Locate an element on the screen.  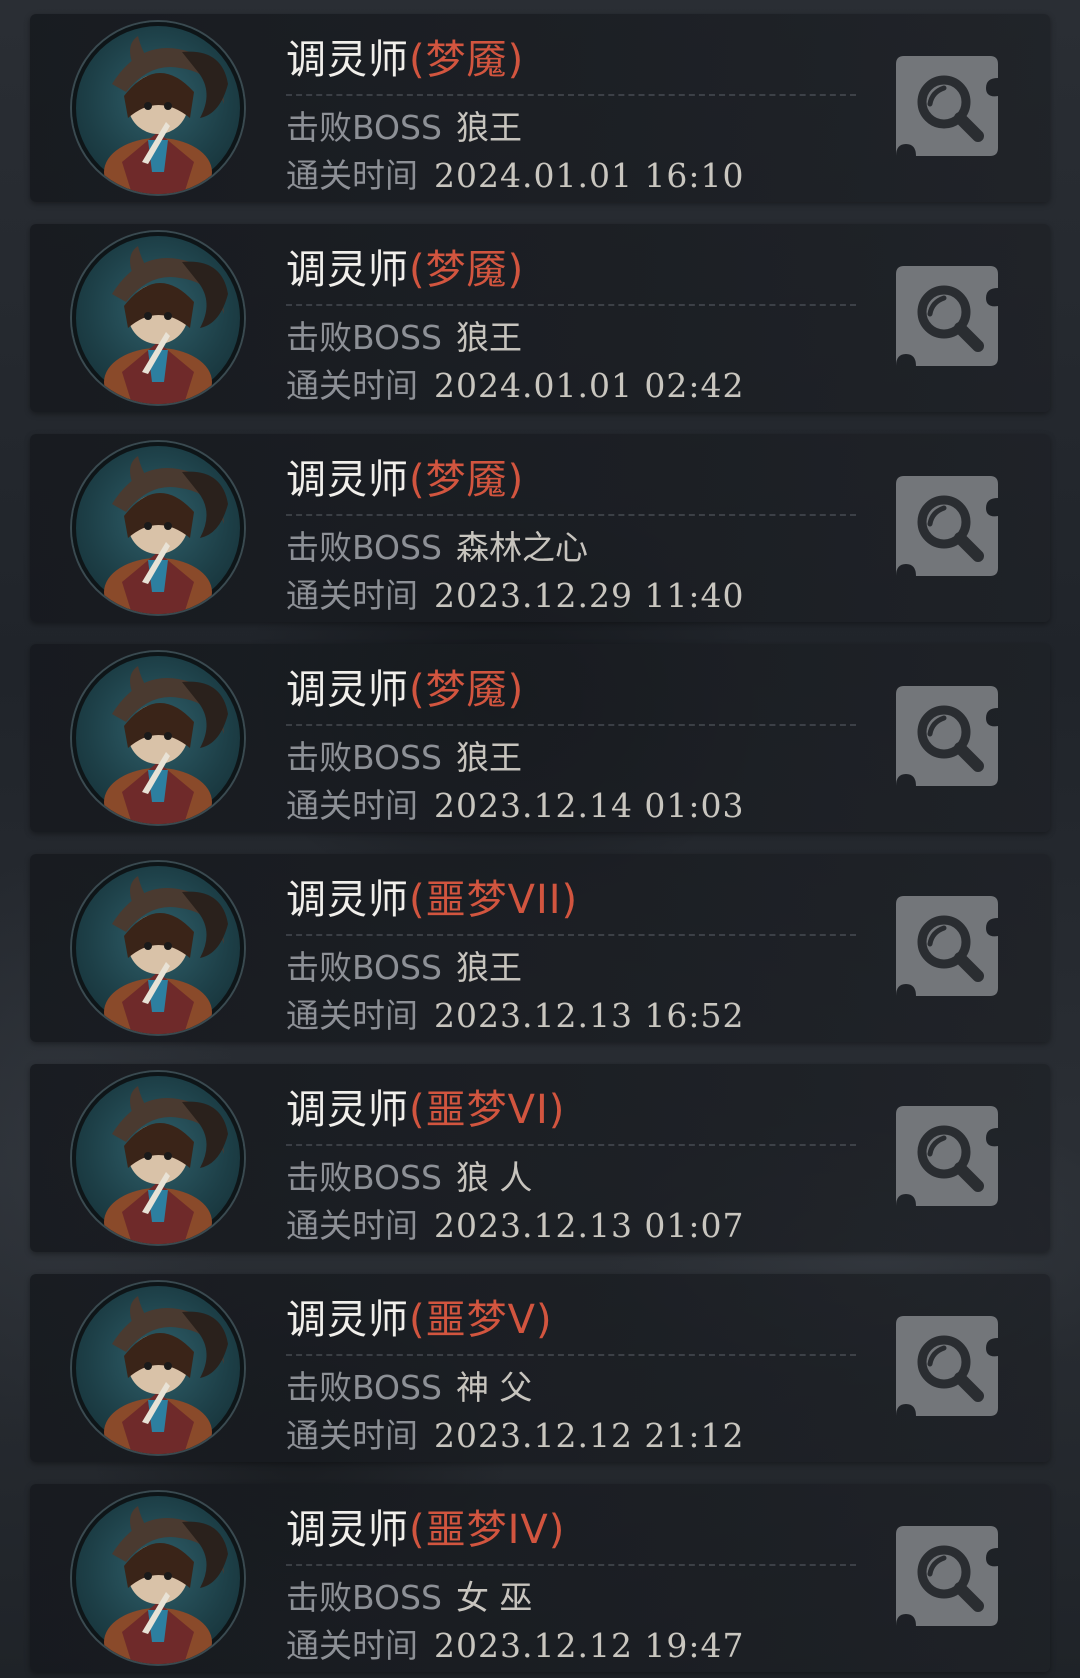
boss-name: 神 父 is located at coordinates (494, 1387).